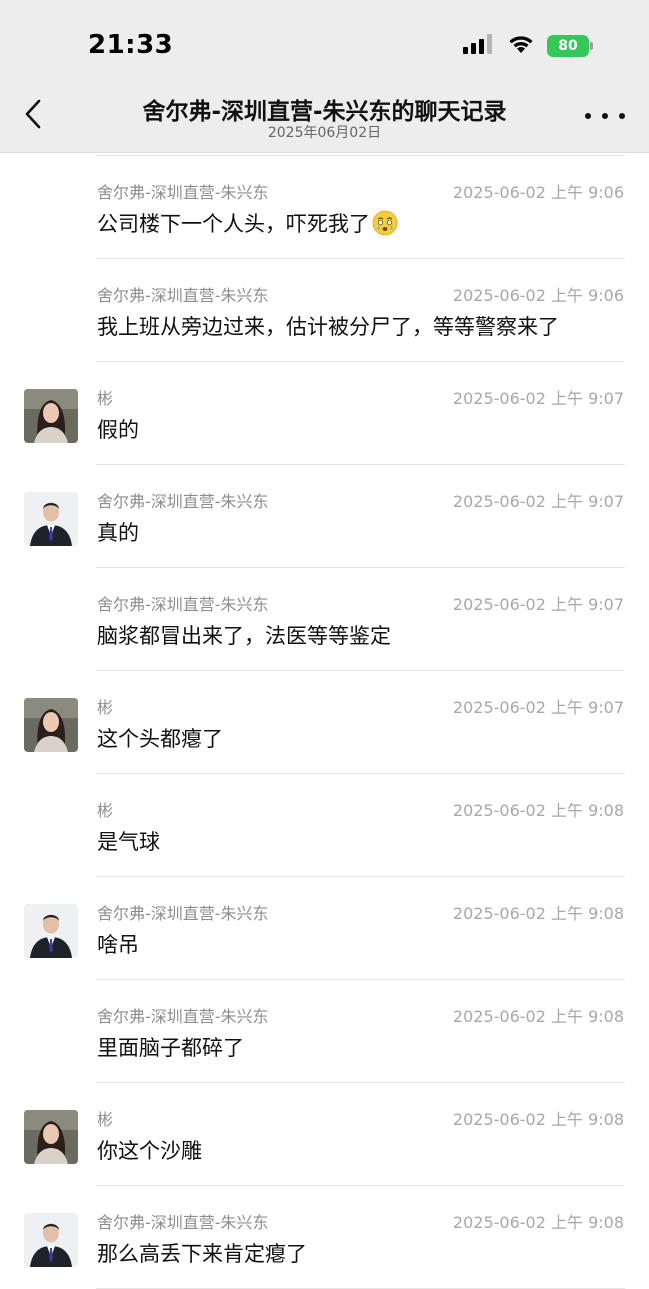  What do you see at coordinates (384, 223) in the screenshot?
I see `teary-face-emoji-icon` at bounding box center [384, 223].